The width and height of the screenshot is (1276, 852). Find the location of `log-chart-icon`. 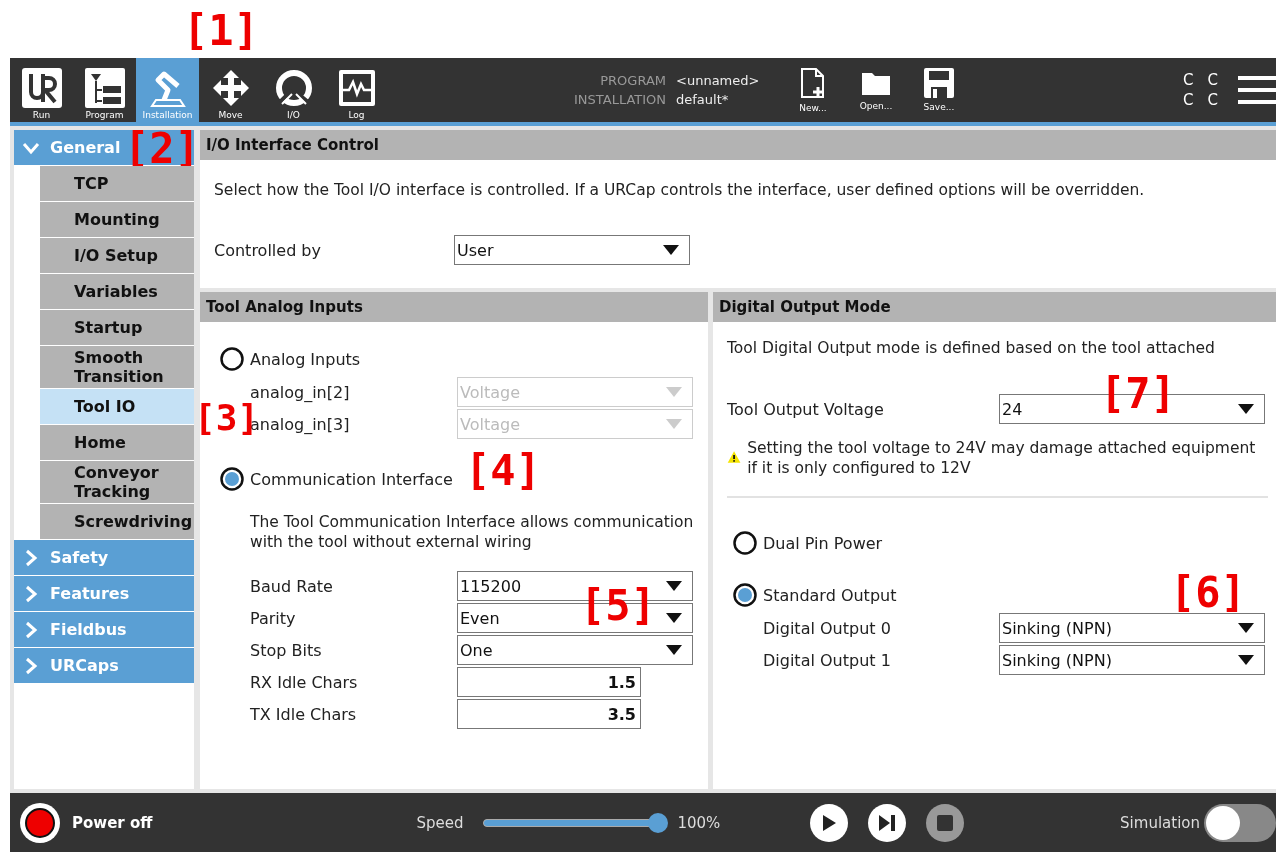

log-chart-icon is located at coordinates (356, 88).